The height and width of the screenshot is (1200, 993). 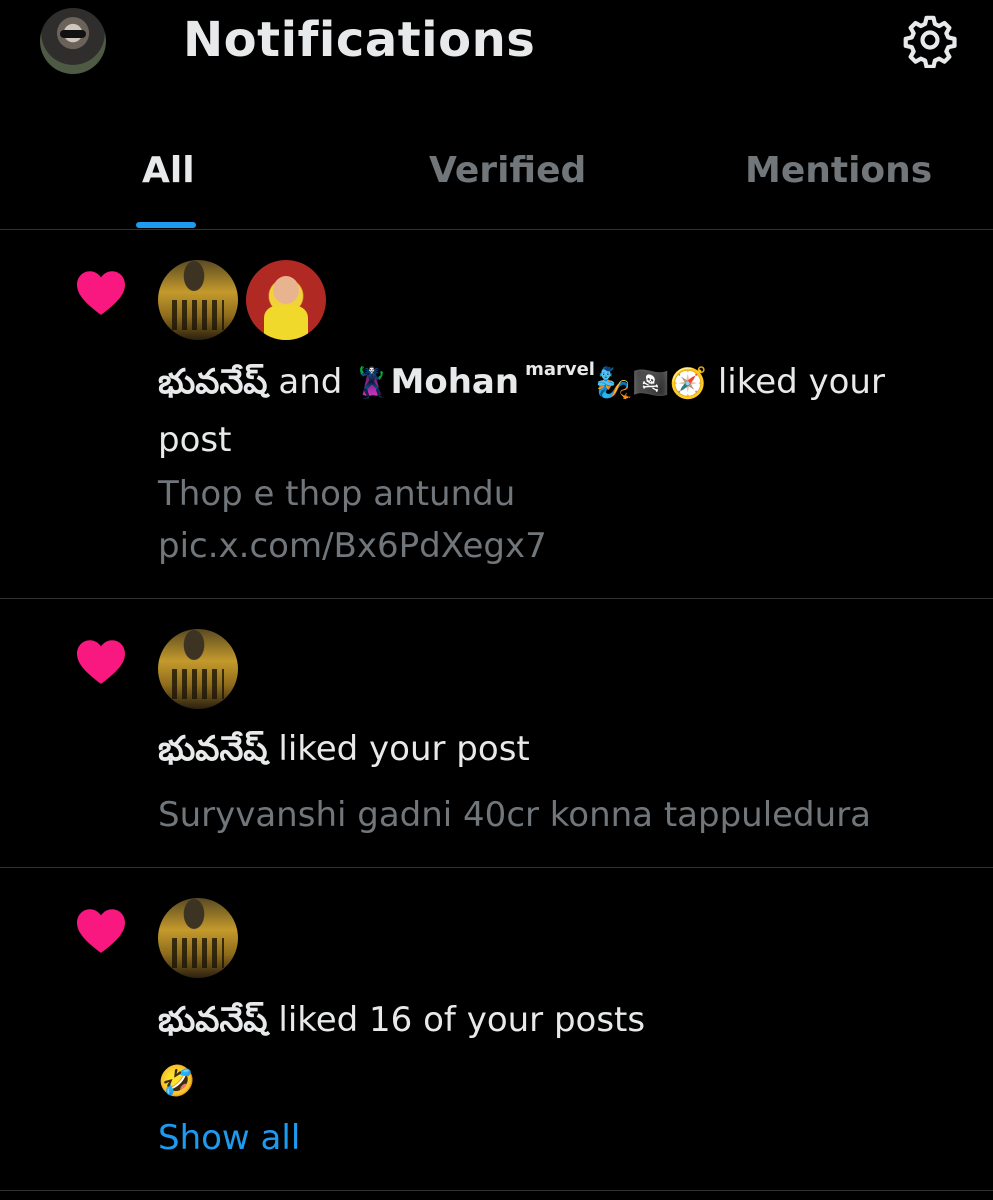 What do you see at coordinates (195, 440) in the screenshot?
I see `action-text-cont: post` at bounding box center [195, 440].